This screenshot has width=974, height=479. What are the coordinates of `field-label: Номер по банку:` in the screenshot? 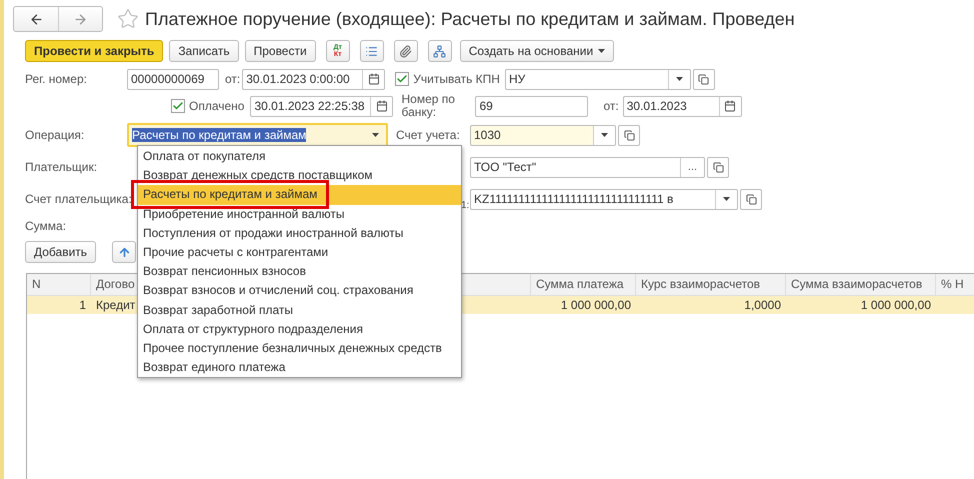 It's located at (428, 106).